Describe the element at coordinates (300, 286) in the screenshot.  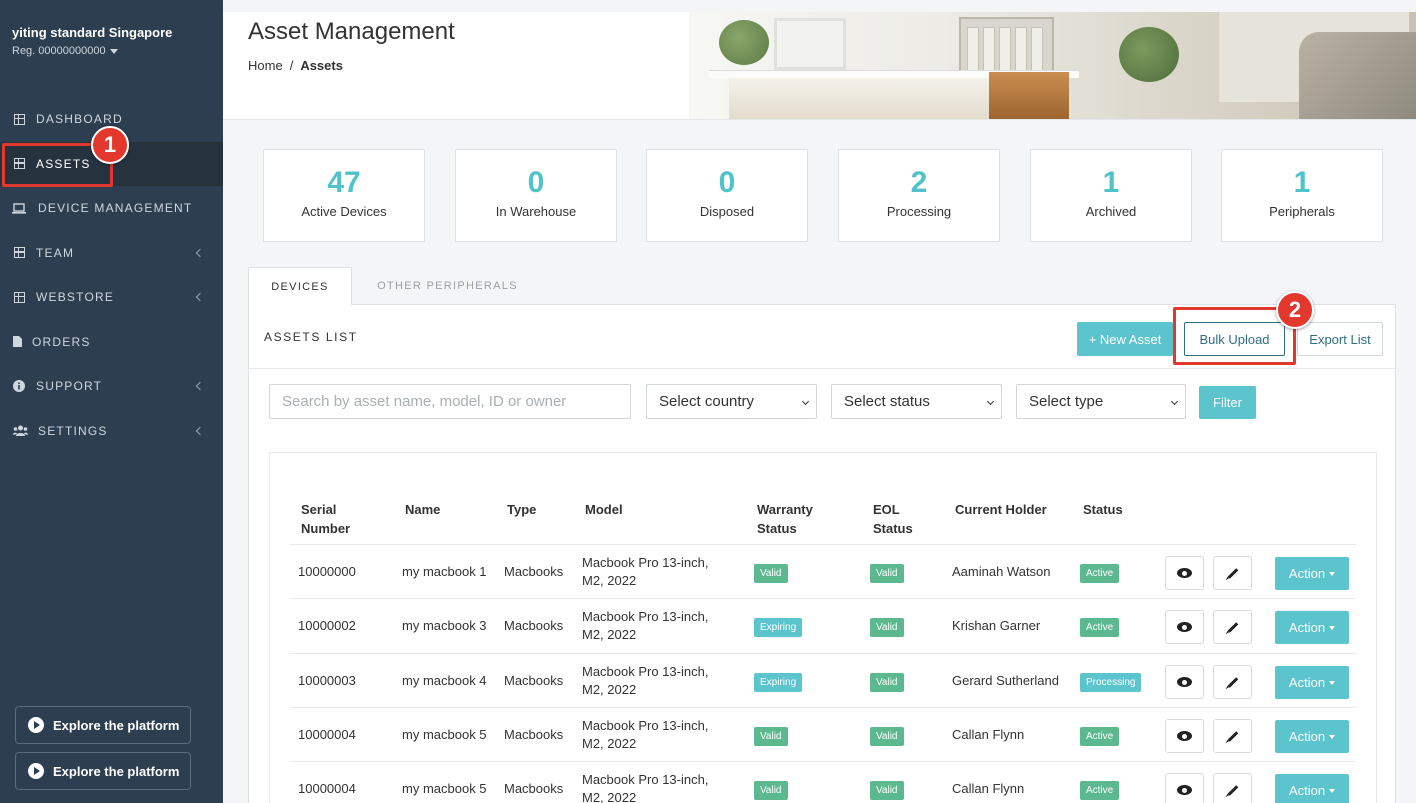
I see `tab-devices: DEVICES` at that location.